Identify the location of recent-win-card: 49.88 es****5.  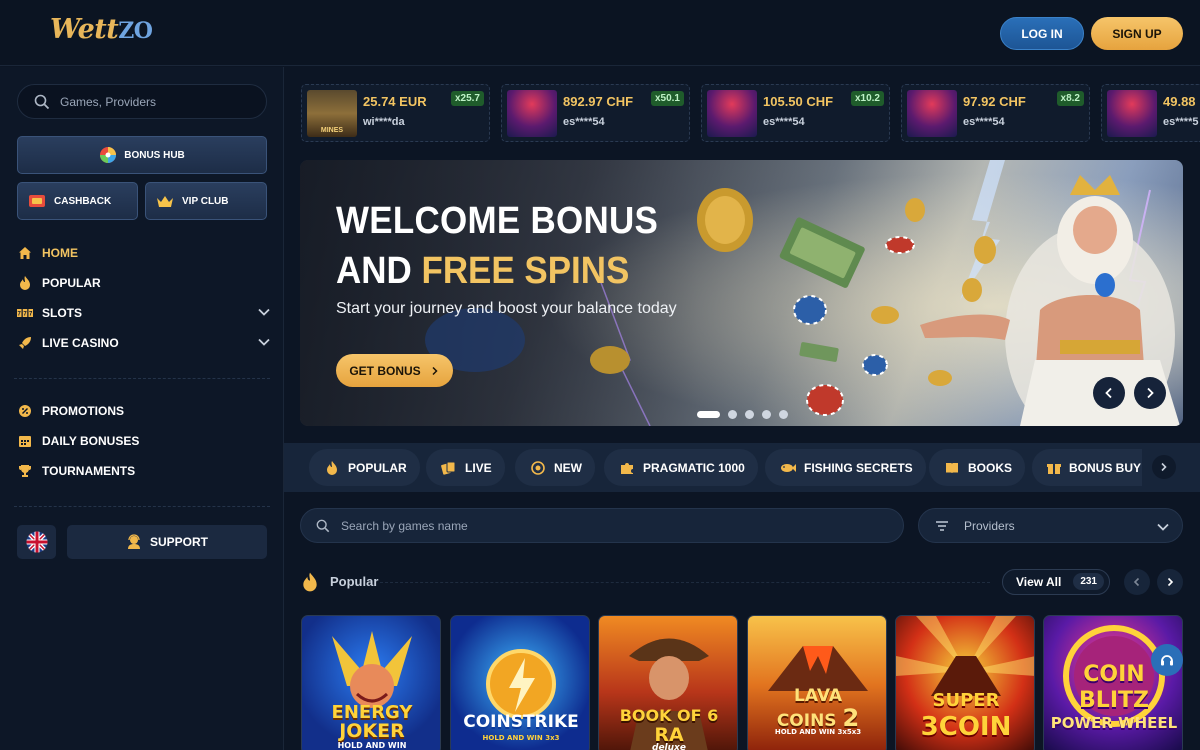
(1150, 113).